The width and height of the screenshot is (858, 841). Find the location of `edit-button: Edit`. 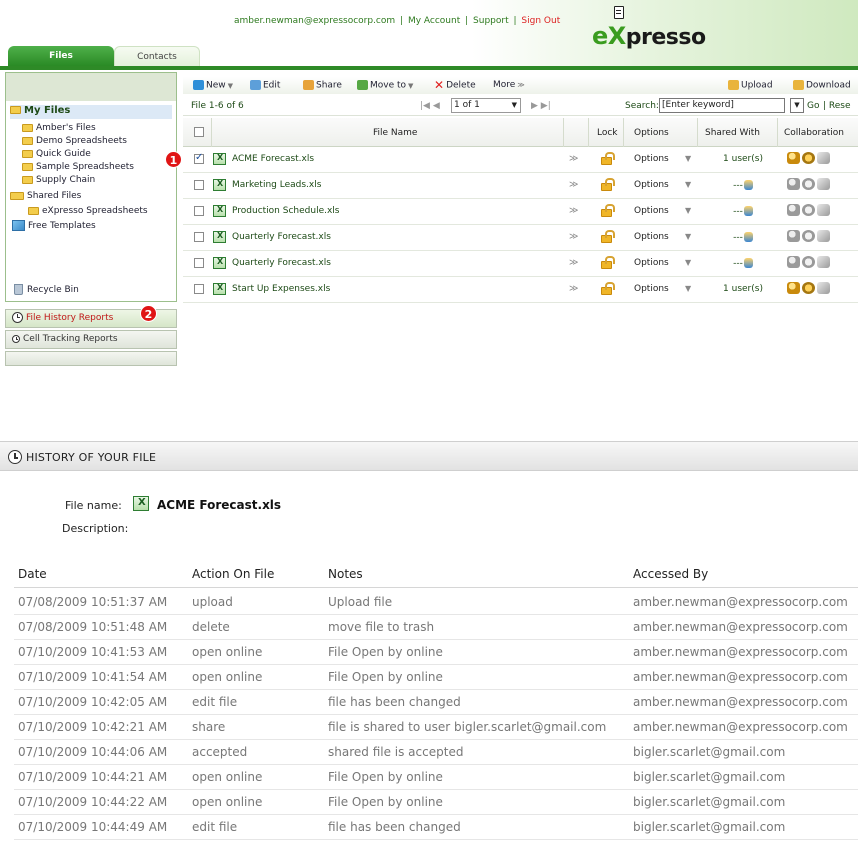

edit-button: Edit is located at coordinates (265, 85).